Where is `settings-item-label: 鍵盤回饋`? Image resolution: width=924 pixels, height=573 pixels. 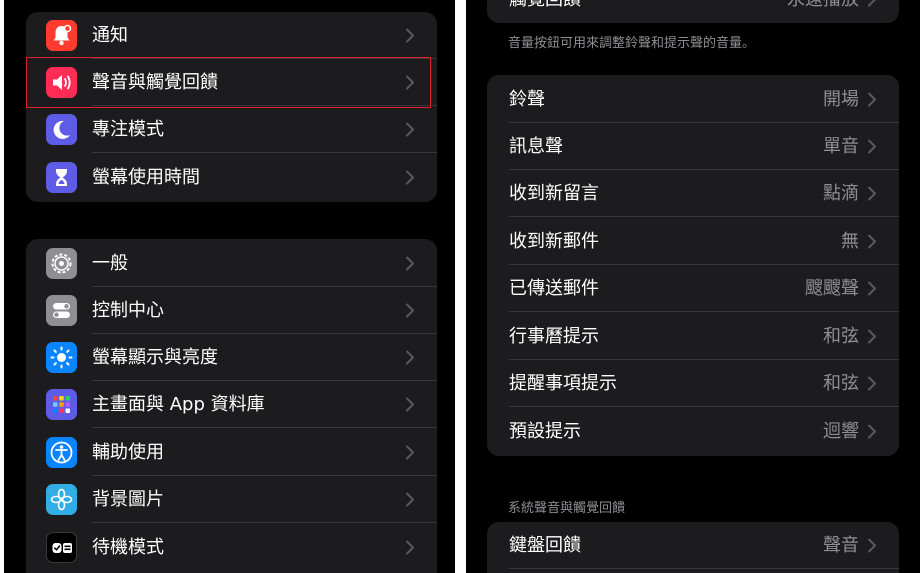 settings-item-label: 鍵盤回饋 is located at coordinates (545, 545).